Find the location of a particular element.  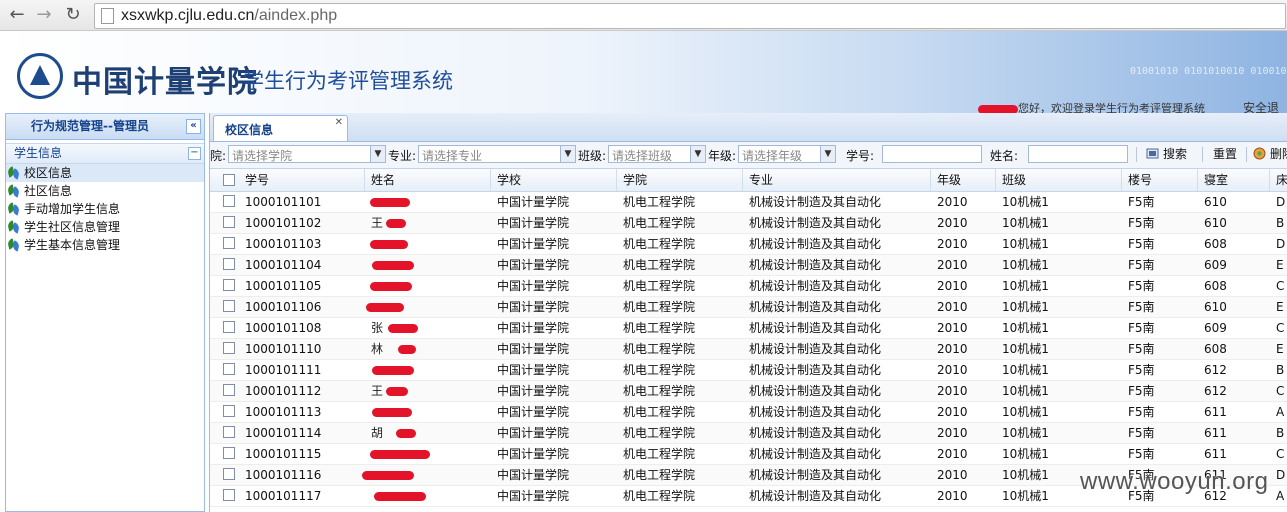

college-label: 院: is located at coordinates (218, 156).